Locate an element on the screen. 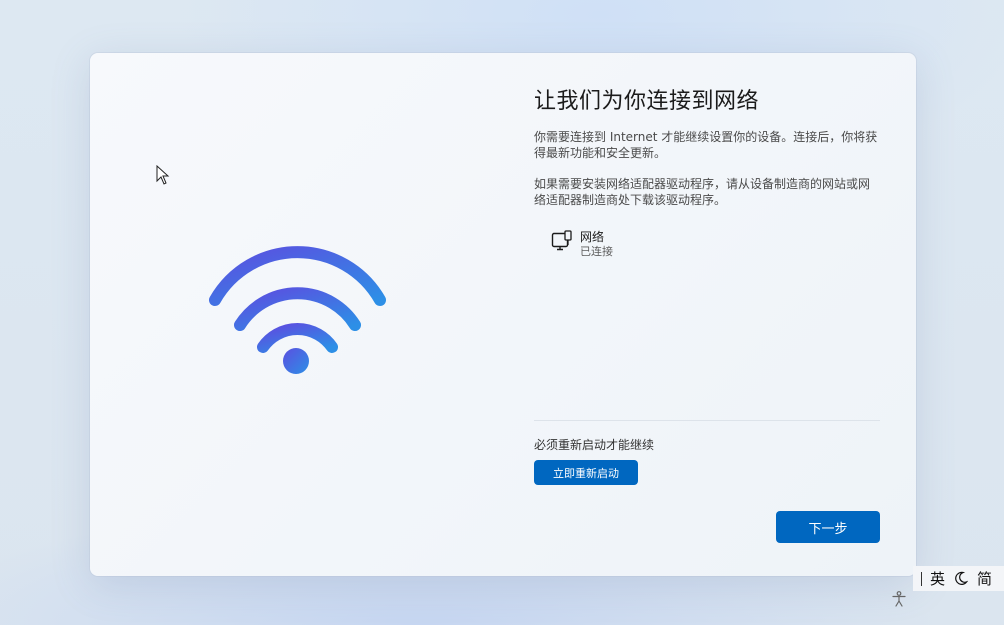  next-button: 下一步 is located at coordinates (828, 527).